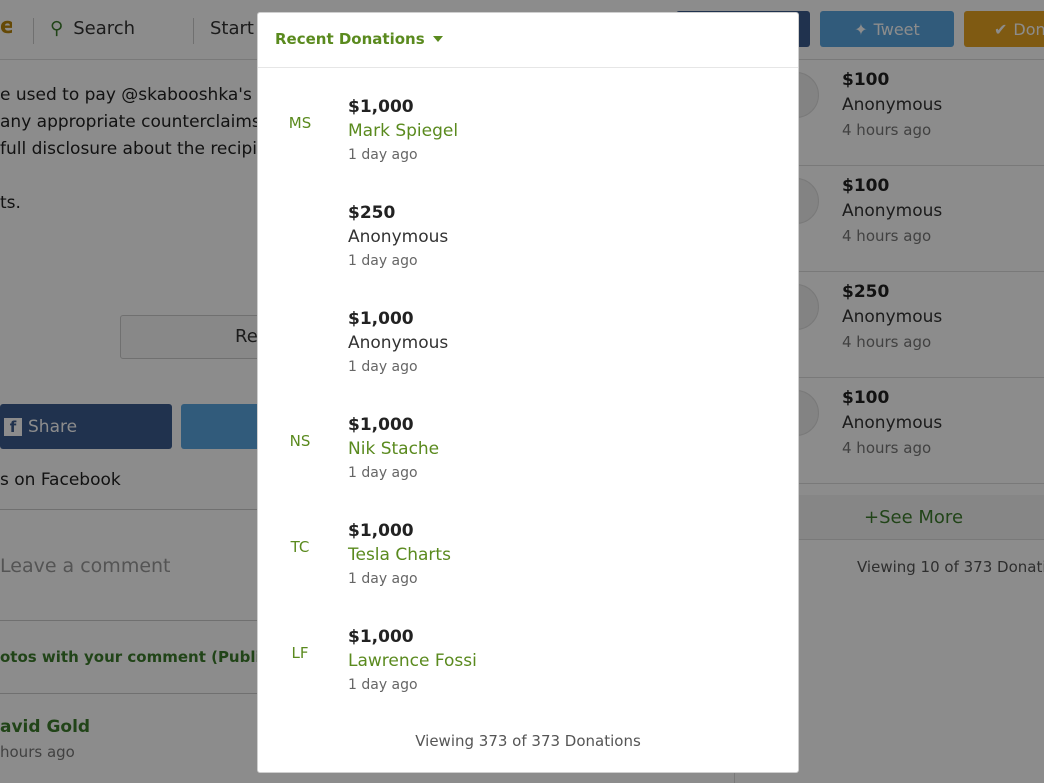  Describe the element at coordinates (528, 680) in the screenshot. I see `donation-item: LF $1,000 Lawrence Fossi 1 day ago` at that location.